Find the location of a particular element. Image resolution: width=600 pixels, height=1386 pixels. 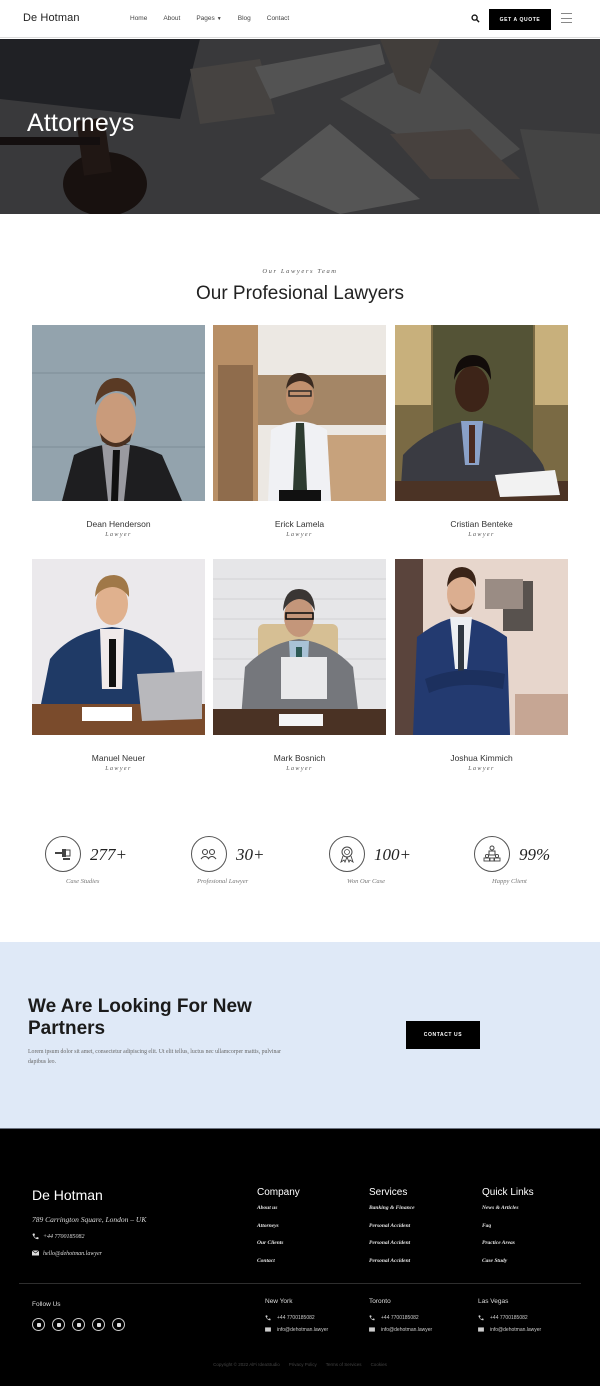

footer-link: Attorneys is located at coordinates (278, 1232).